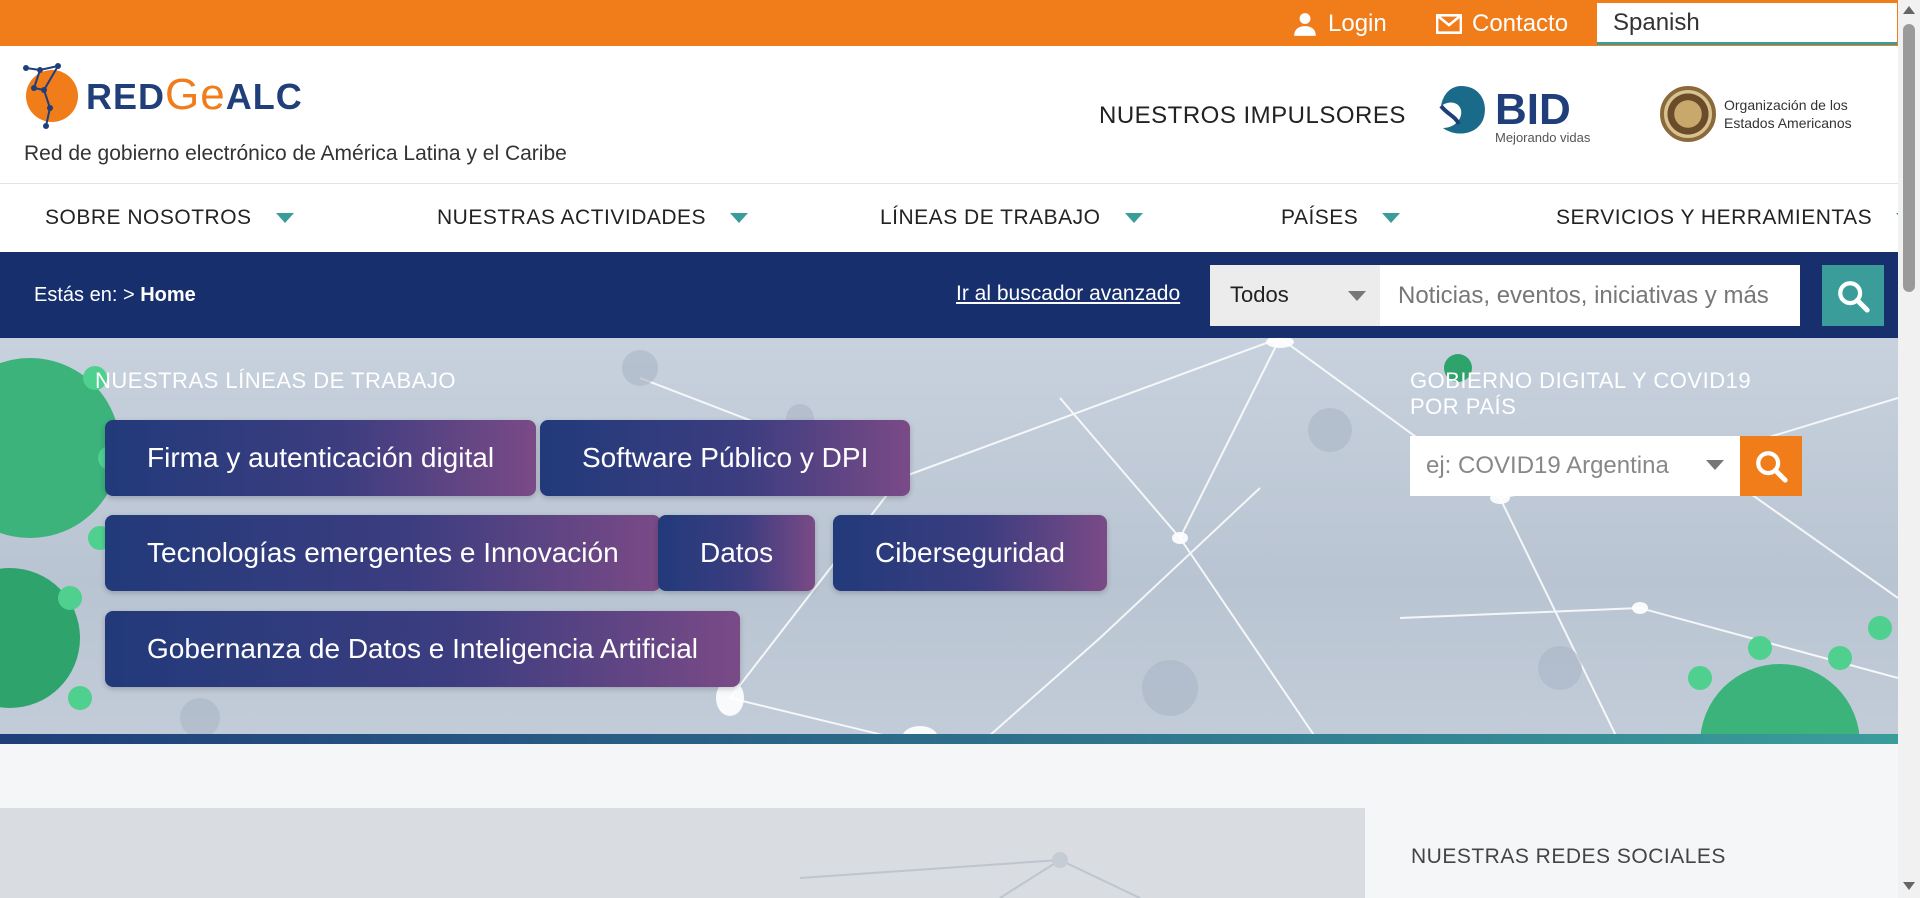 Image resolution: width=1920 pixels, height=898 pixels. I want to click on envelope-icon, so click(1449, 24).